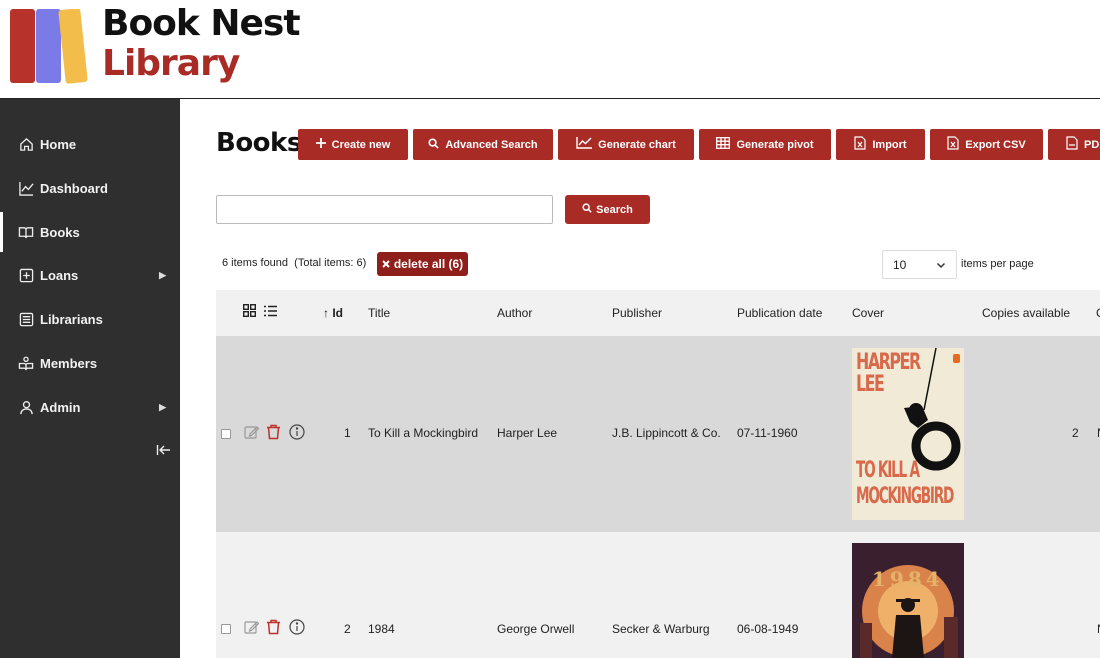 The image size is (1100, 658). I want to click on brand-name-line1: Book Nest, so click(201, 23).